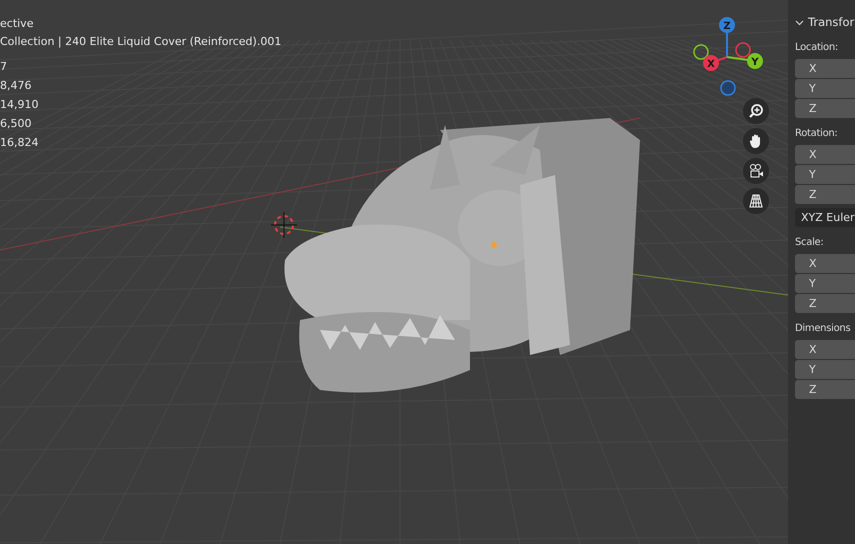 The width and height of the screenshot is (855, 544). Describe the element at coordinates (284, 225) in the screenshot. I see `3d-cursor-icon` at that location.